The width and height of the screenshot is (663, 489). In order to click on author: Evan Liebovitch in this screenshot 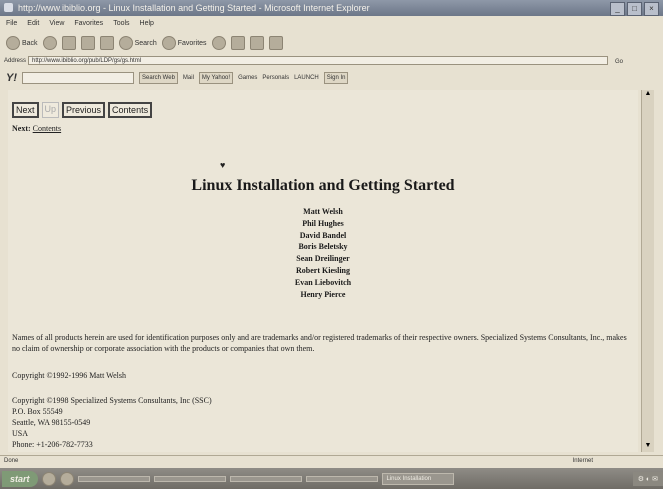, I will do `click(323, 282)`.